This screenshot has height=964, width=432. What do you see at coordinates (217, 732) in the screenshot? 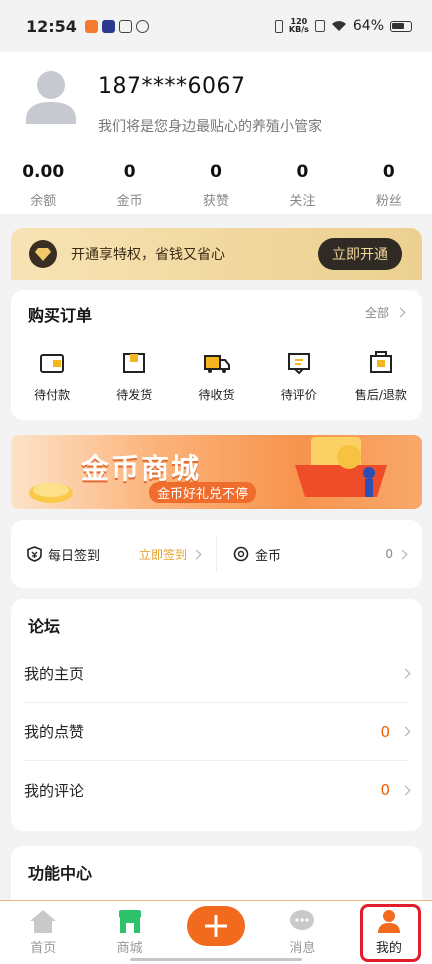
I see `forum-my-likes: 我的点赞 0` at bounding box center [217, 732].